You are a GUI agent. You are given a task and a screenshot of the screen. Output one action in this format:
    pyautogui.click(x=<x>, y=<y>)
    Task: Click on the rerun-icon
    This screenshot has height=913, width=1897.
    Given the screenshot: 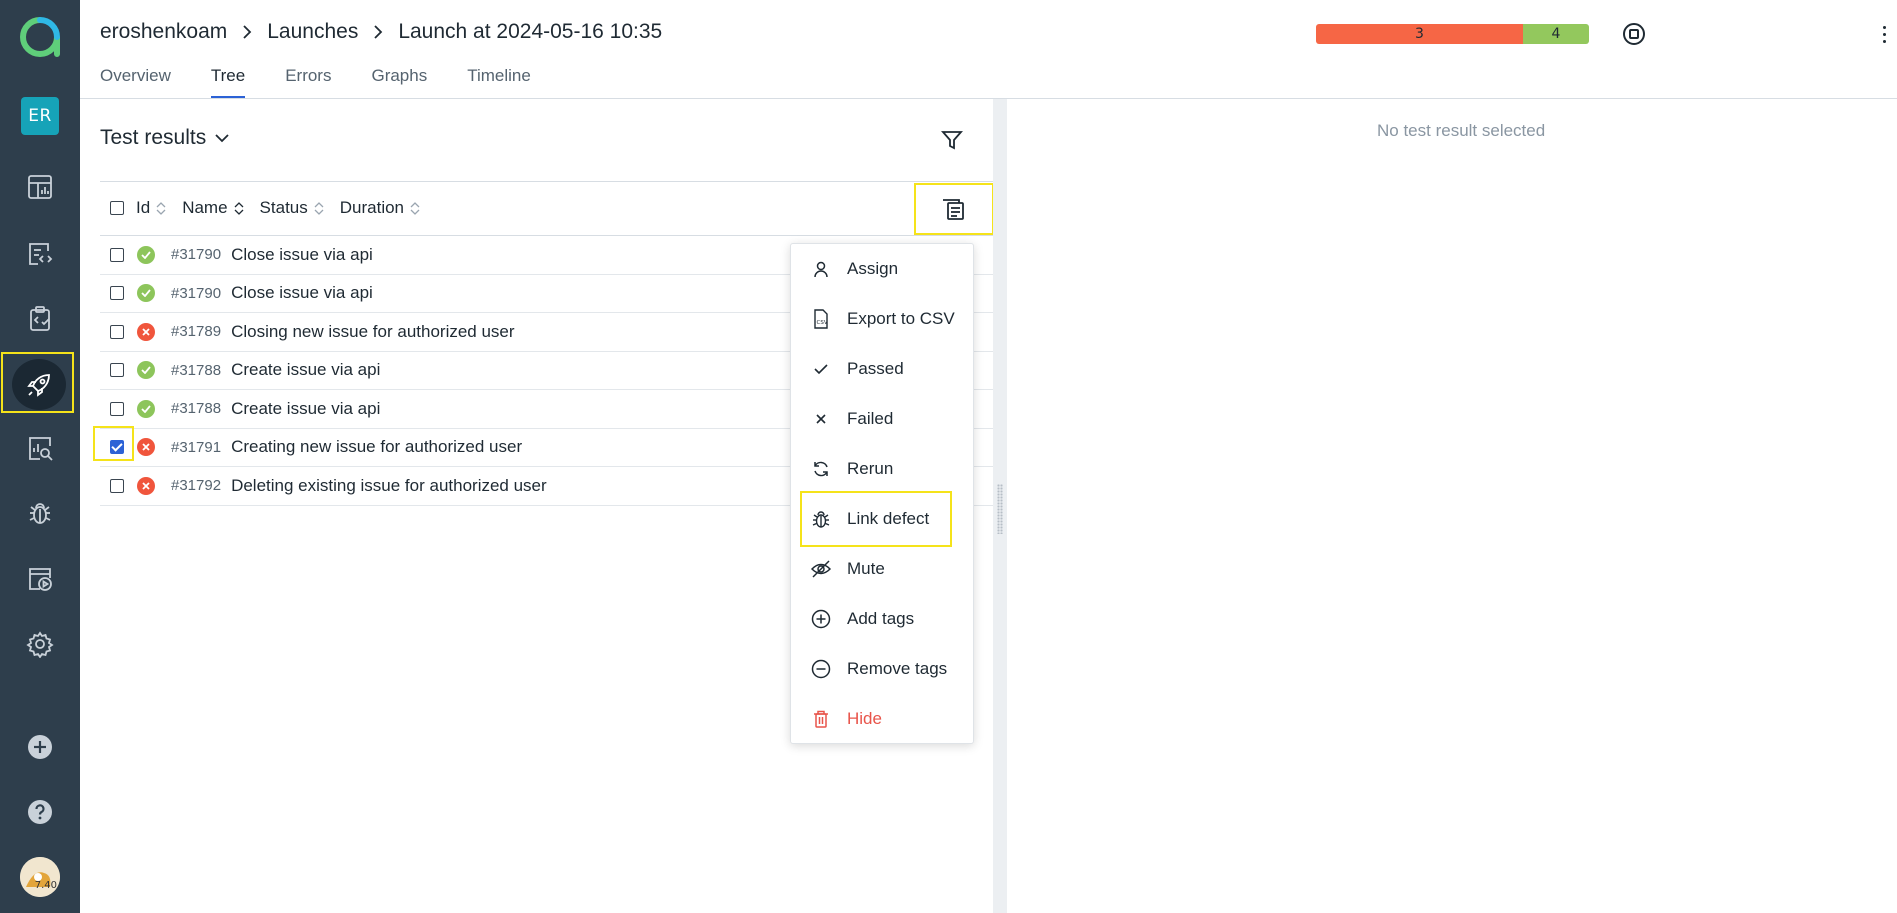 What is the action you would take?
    pyautogui.click(x=821, y=469)
    